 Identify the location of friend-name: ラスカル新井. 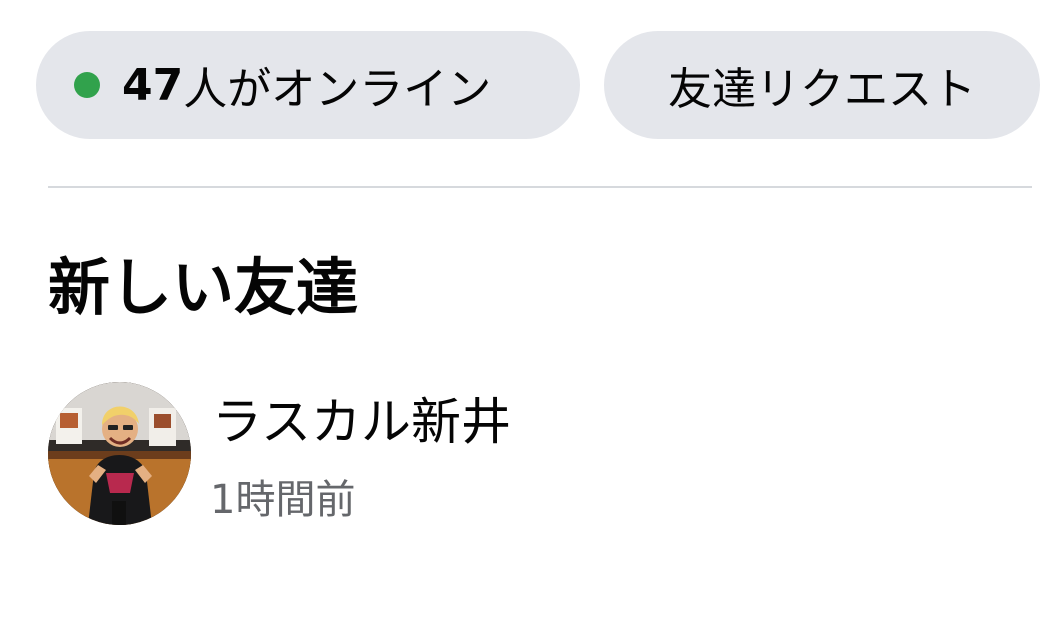
(361, 422).